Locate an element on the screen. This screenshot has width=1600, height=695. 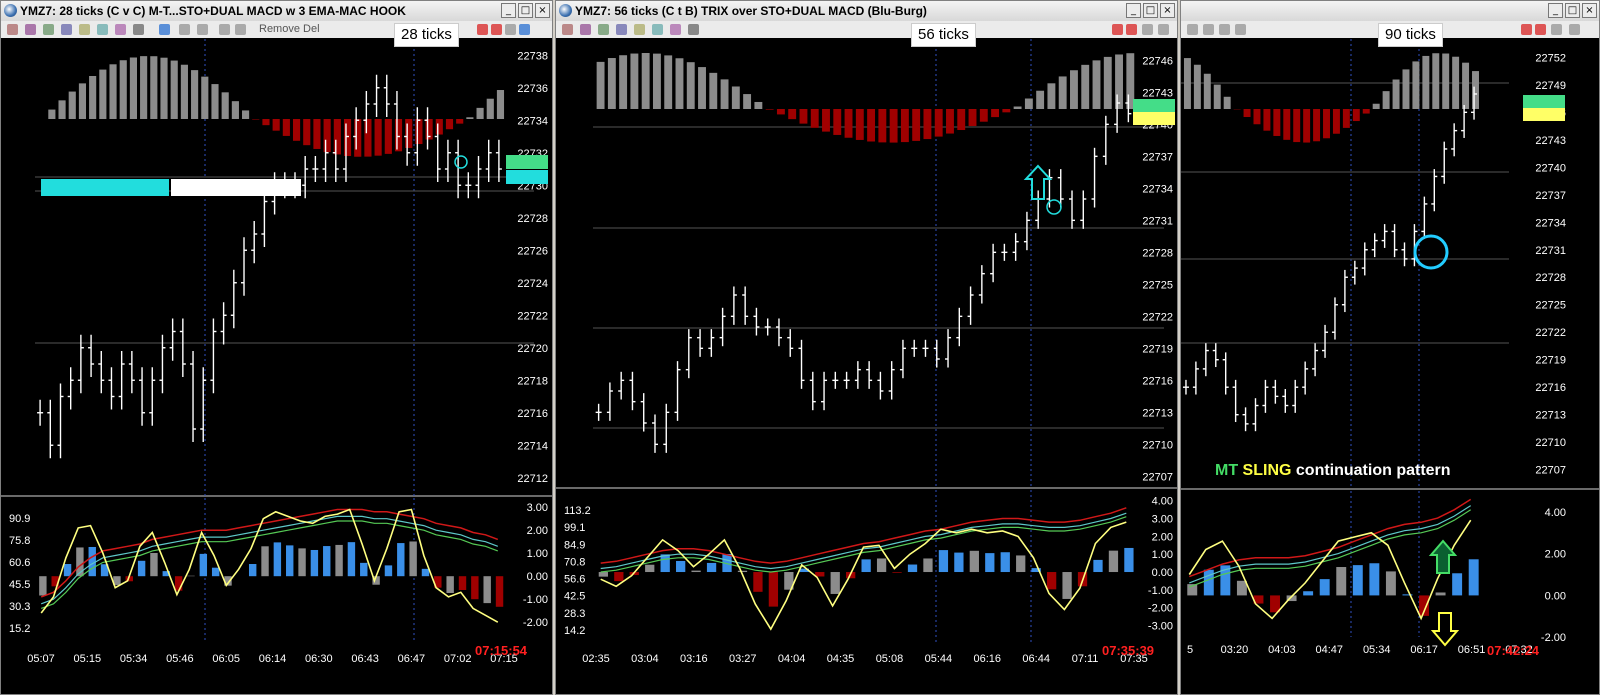
price-axis-label: 22736 is located at coordinates (532, 89).